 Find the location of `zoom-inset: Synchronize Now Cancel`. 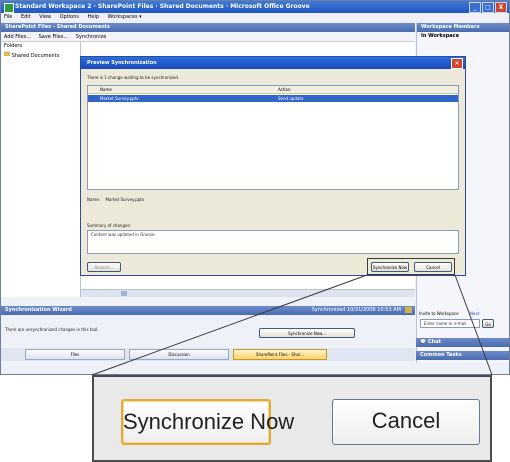

zoom-inset: Synchronize Now Cancel is located at coordinates (292, 418).